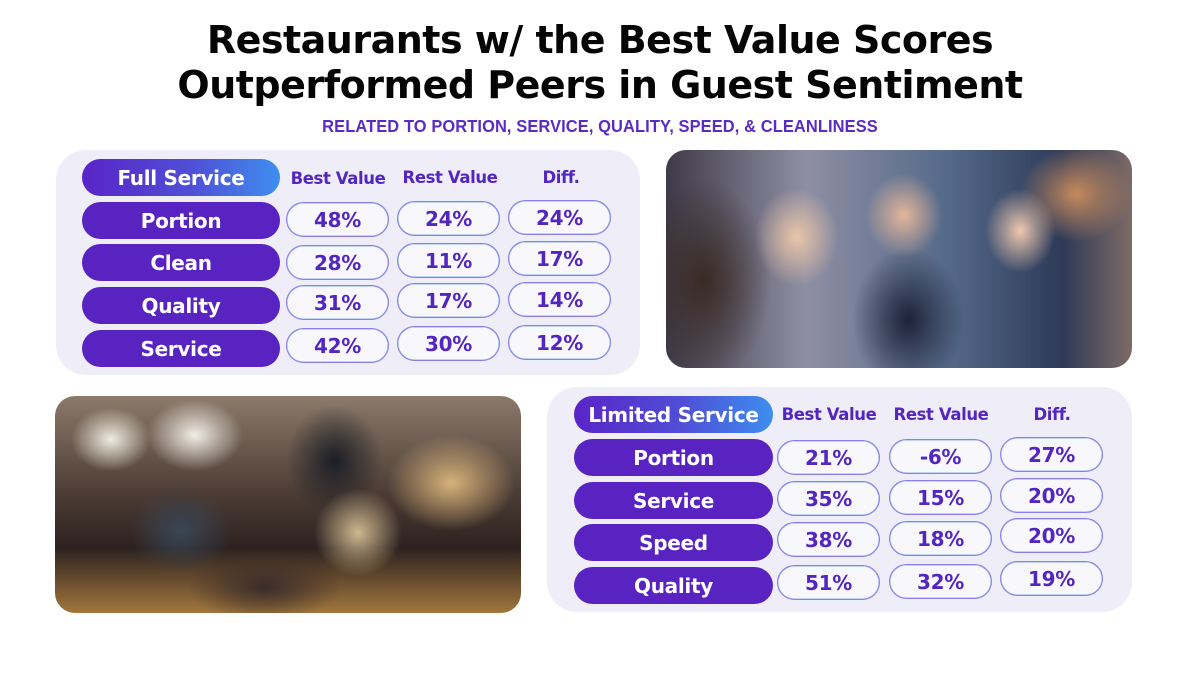 This screenshot has width=1200, height=675. Describe the element at coordinates (828, 457) in the screenshot. I see `best-value-cell: 21%` at that location.